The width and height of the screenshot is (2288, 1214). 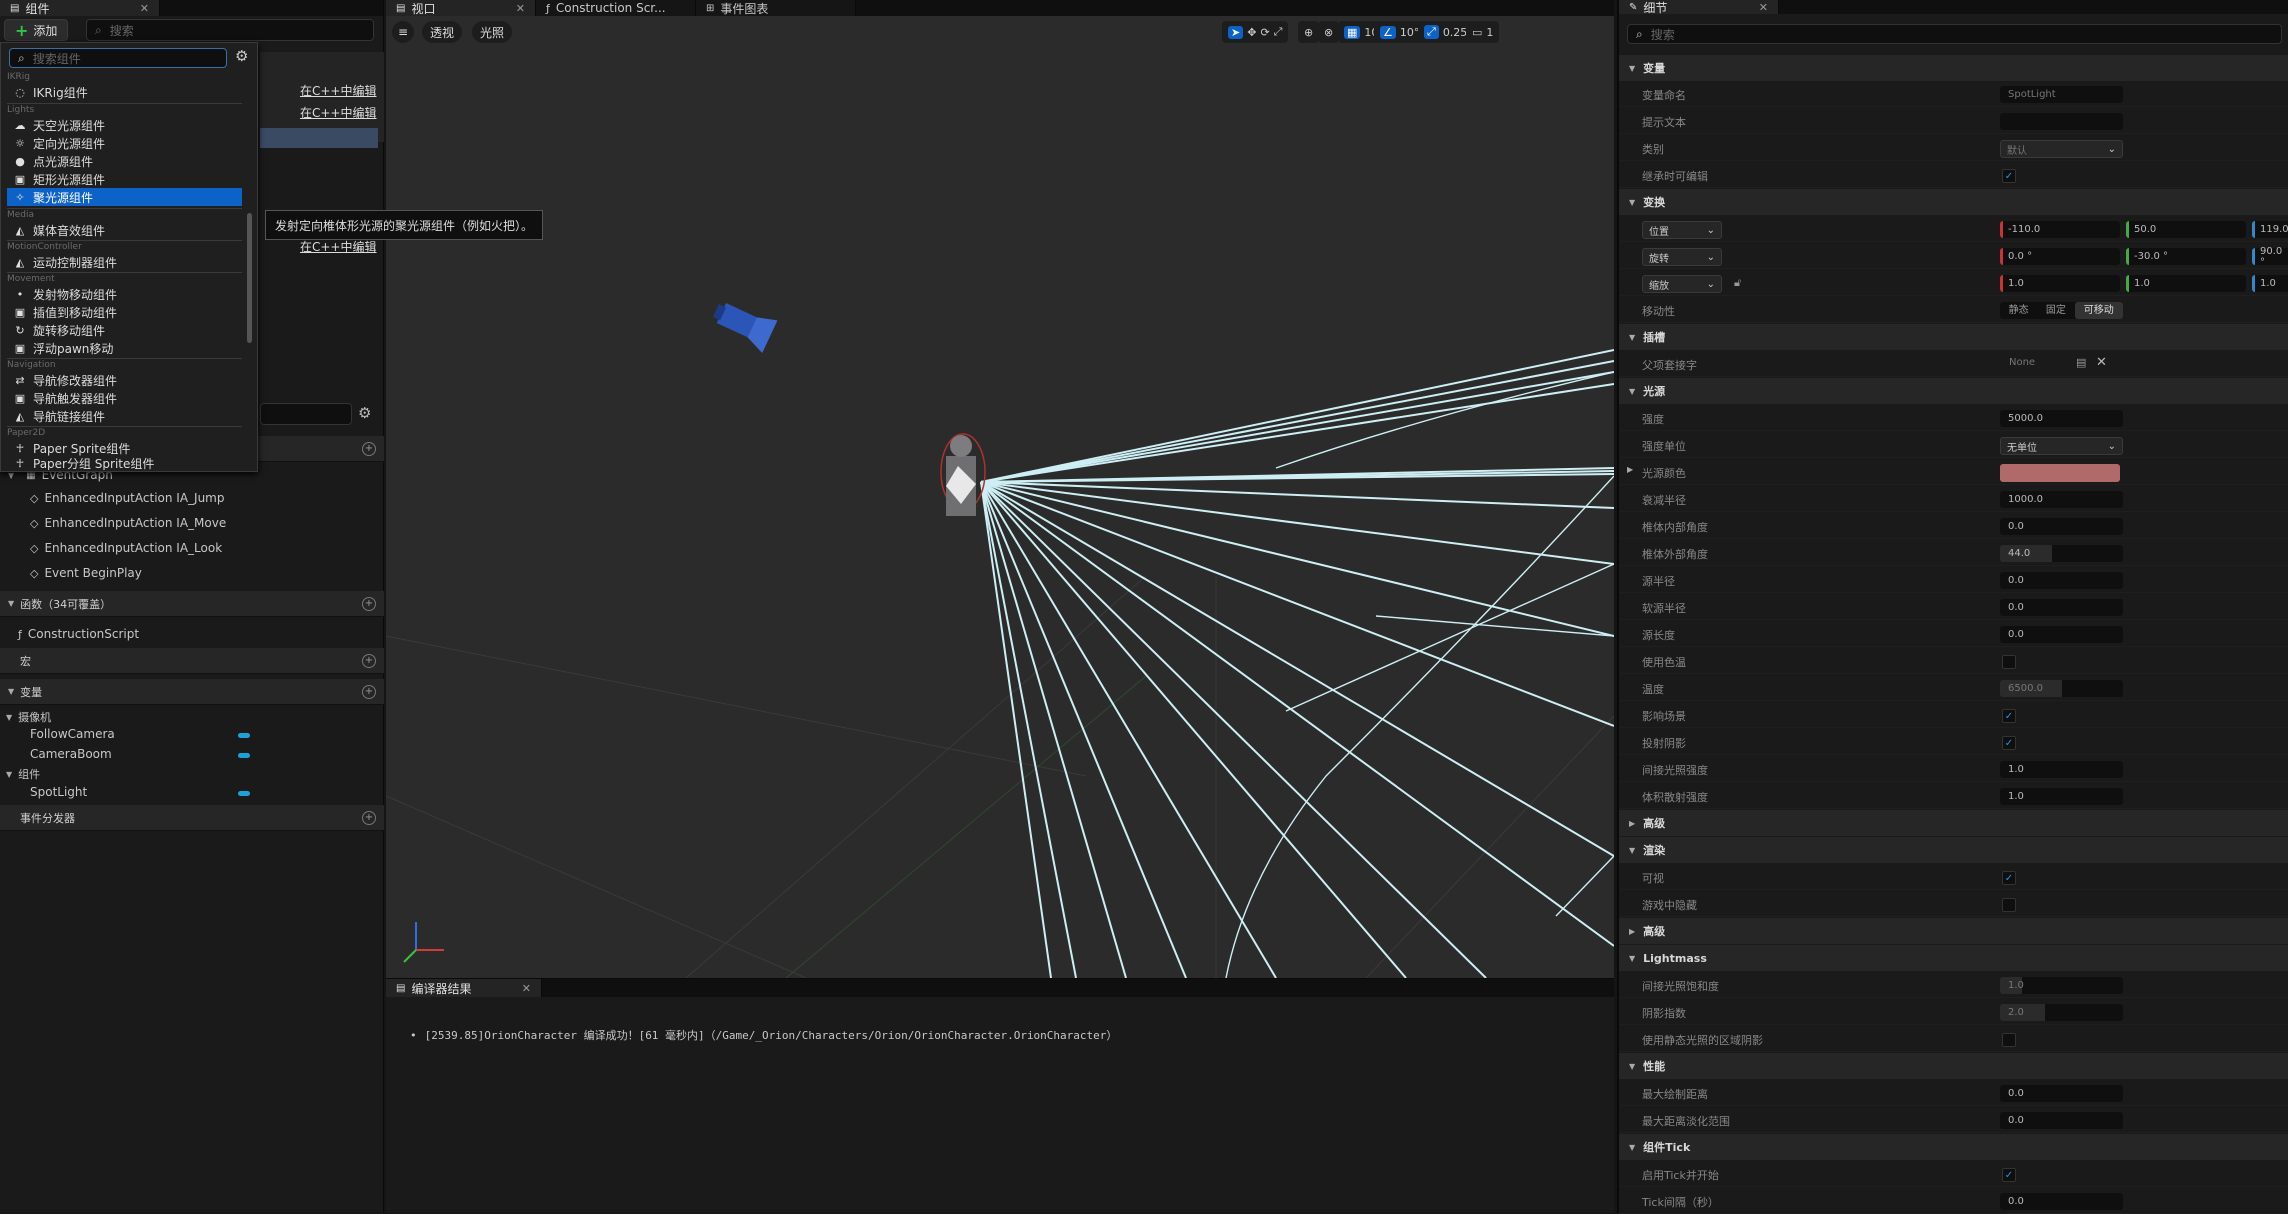 What do you see at coordinates (128, 523) in the screenshot?
I see `event-item: ◇ EnhancedInputAction IA_Move` at bounding box center [128, 523].